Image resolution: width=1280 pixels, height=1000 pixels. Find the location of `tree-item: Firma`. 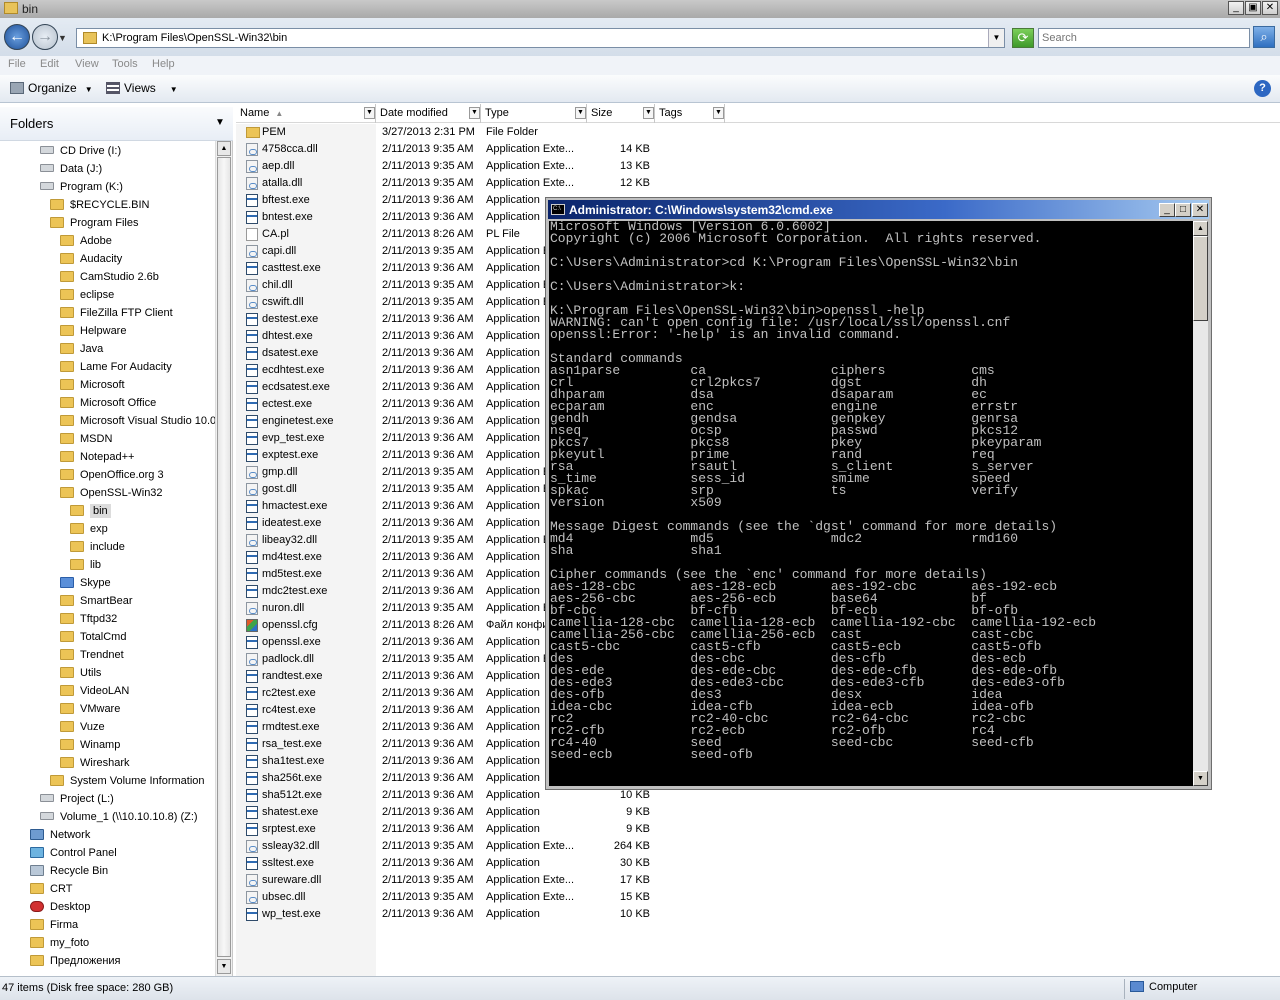

tree-item: Firma is located at coordinates (54, 925).